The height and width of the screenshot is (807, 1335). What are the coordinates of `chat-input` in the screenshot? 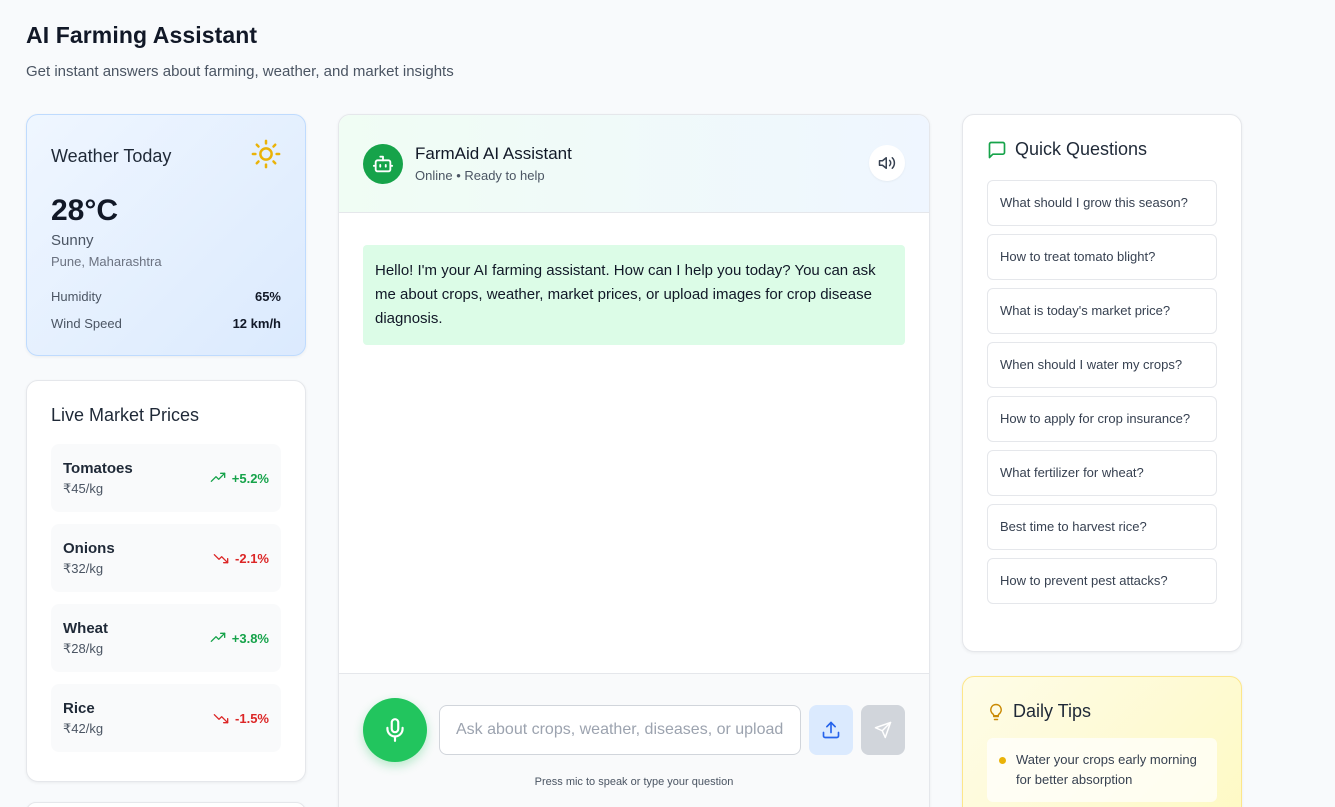 It's located at (620, 730).